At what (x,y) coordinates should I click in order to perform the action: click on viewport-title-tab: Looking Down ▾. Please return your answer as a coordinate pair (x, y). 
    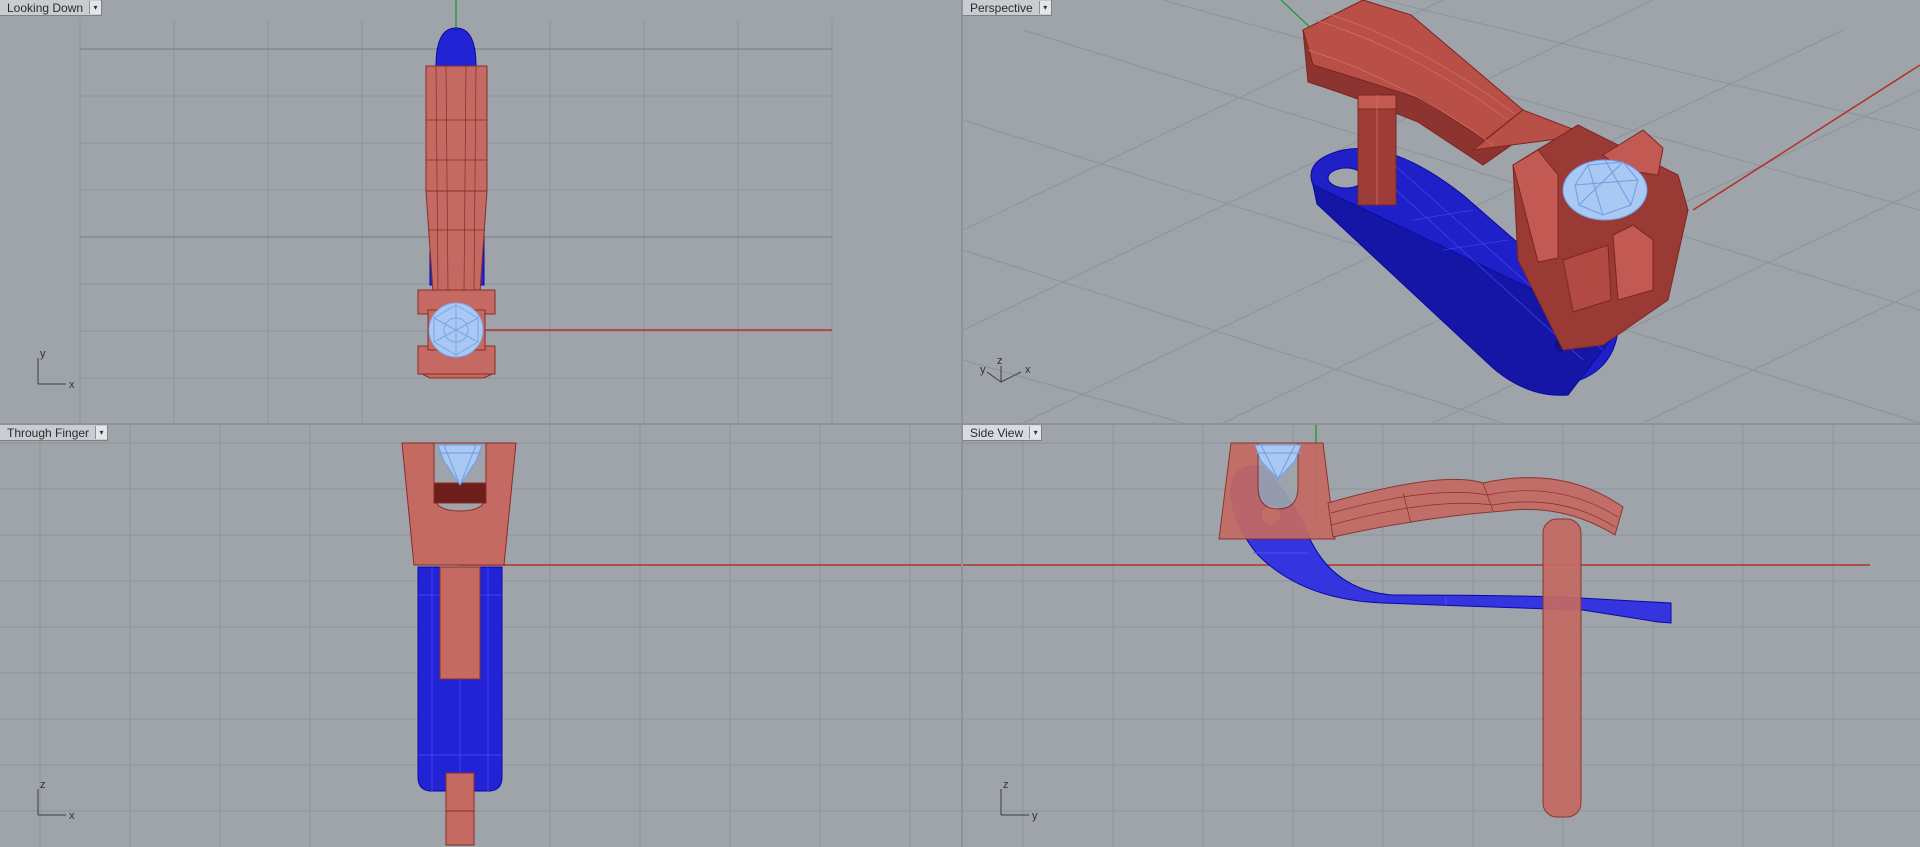
    Looking at the image, I should click on (51, 8).